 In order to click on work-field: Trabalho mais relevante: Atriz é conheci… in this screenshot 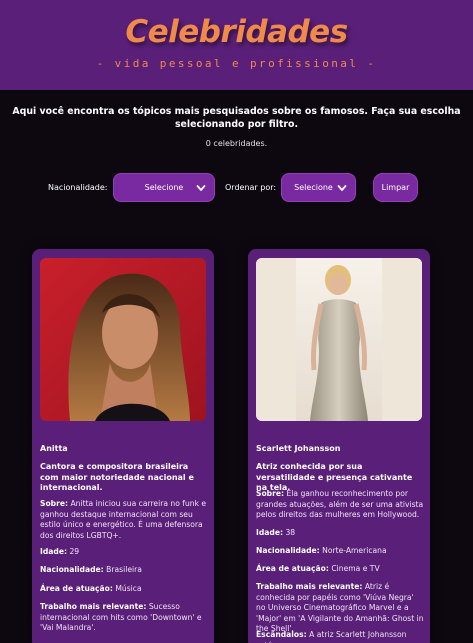, I will do `click(340, 608)`.